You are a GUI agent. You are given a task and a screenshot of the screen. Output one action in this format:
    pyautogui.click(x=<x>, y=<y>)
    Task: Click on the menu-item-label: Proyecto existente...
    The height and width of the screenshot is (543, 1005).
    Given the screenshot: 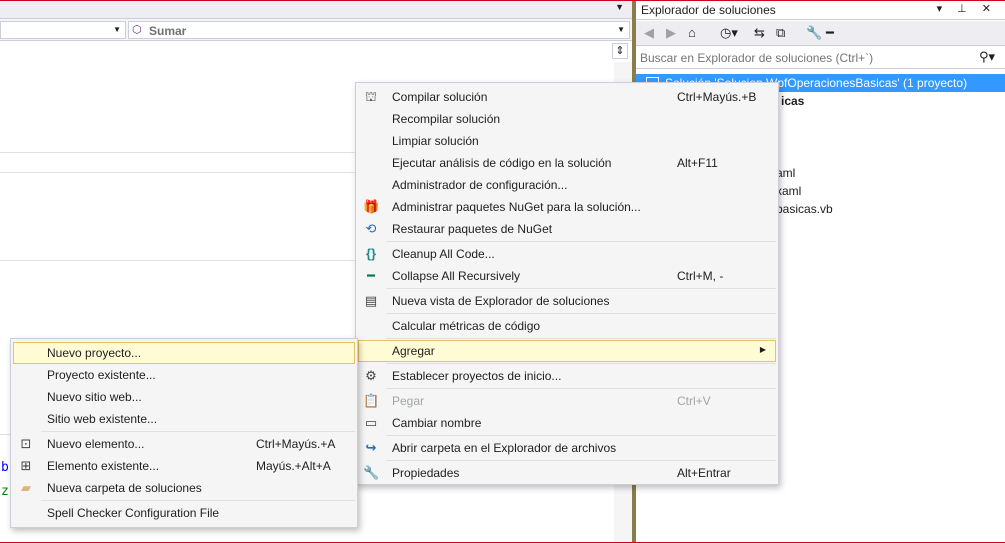 What is the action you would take?
    pyautogui.click(x=101, y=375)
    